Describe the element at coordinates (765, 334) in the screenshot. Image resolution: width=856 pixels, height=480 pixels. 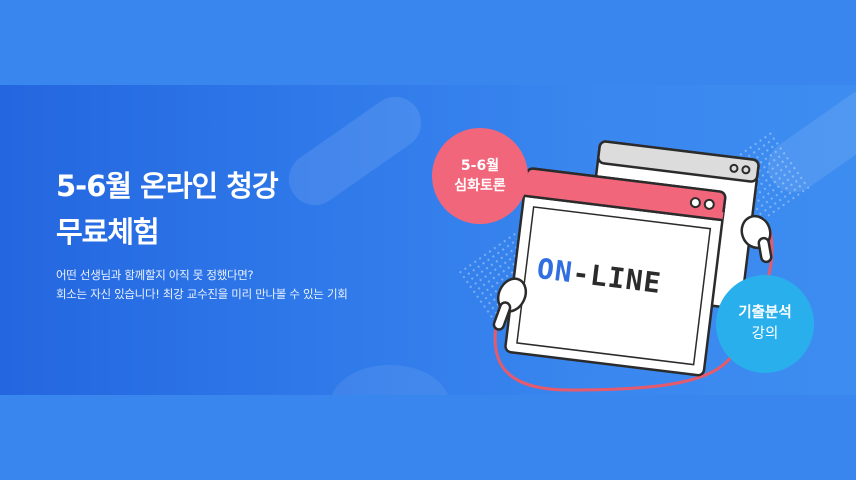
I see `badge-cyan-line-2: 강의` at that location.